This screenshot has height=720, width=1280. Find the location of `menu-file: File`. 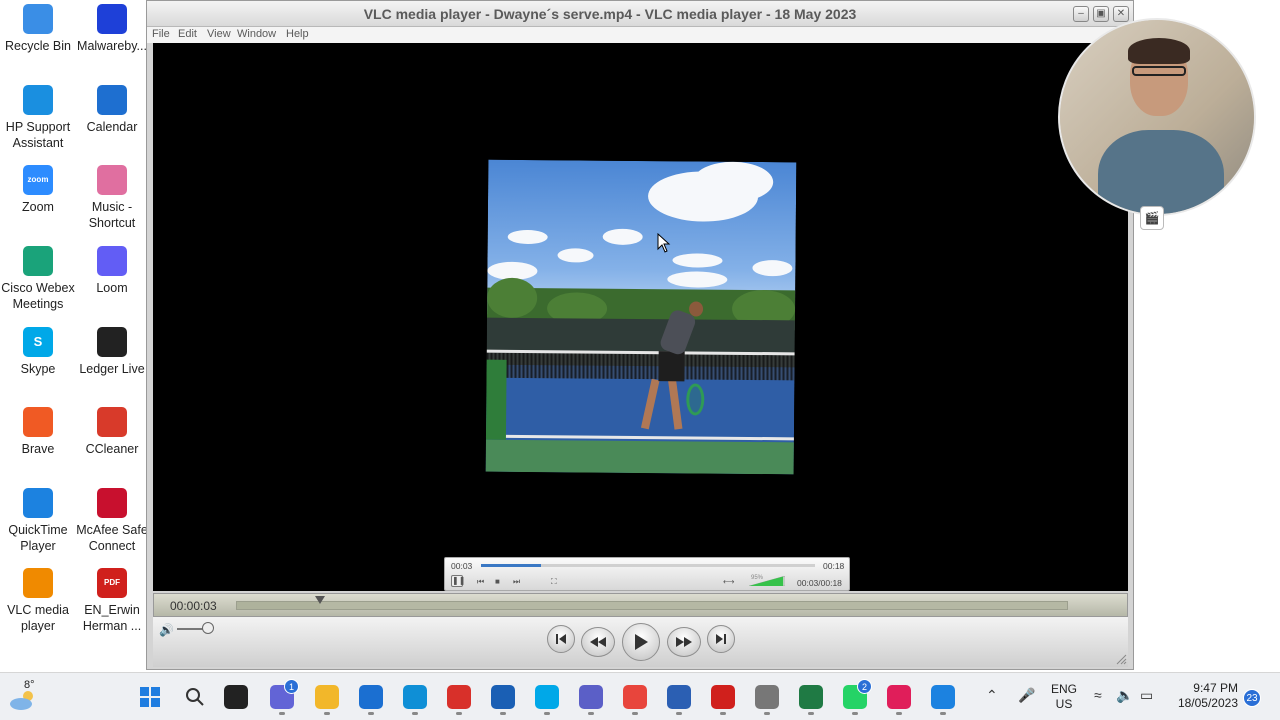

menu-file: File is located at coordinates (161, 34).